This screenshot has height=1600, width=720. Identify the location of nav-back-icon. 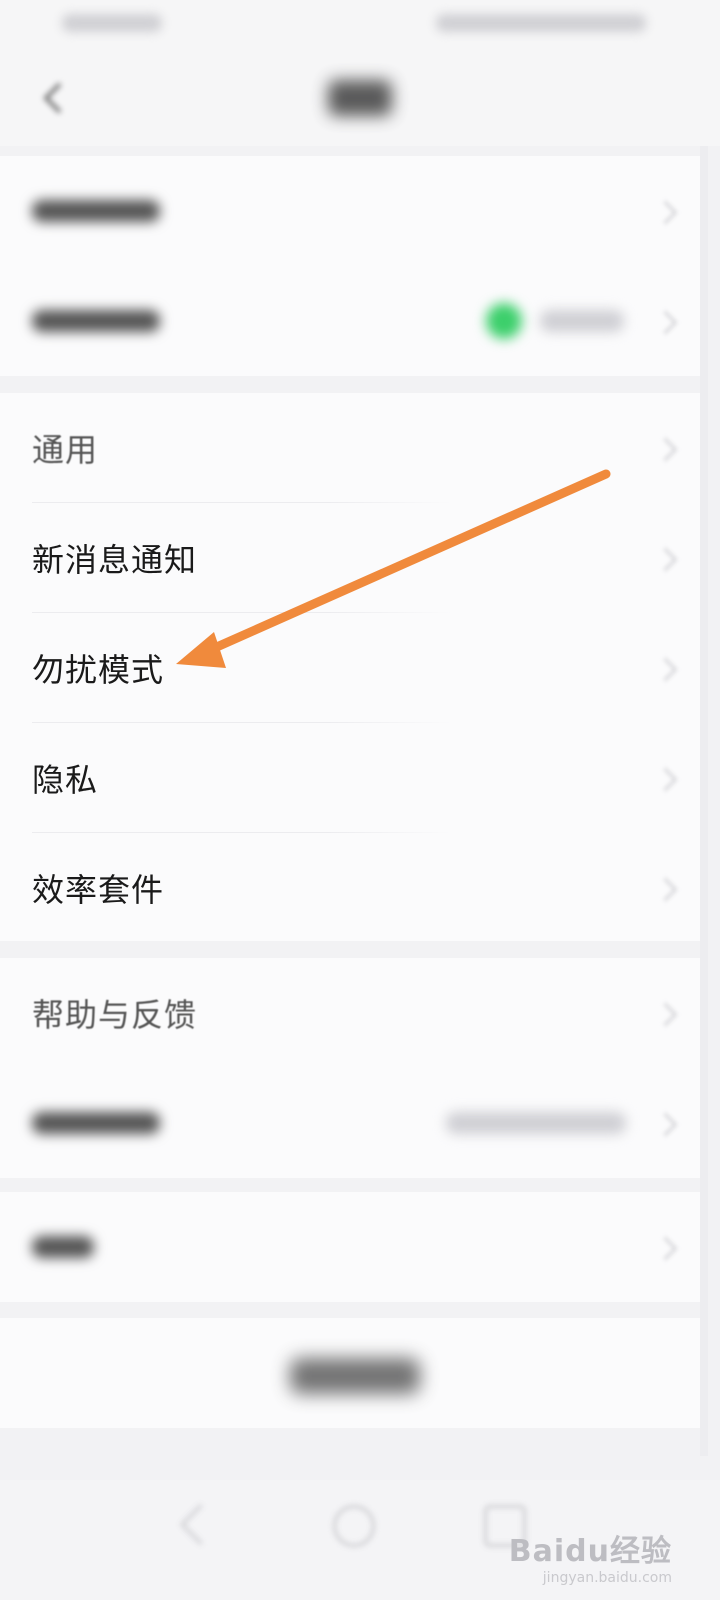
(200, 1524).